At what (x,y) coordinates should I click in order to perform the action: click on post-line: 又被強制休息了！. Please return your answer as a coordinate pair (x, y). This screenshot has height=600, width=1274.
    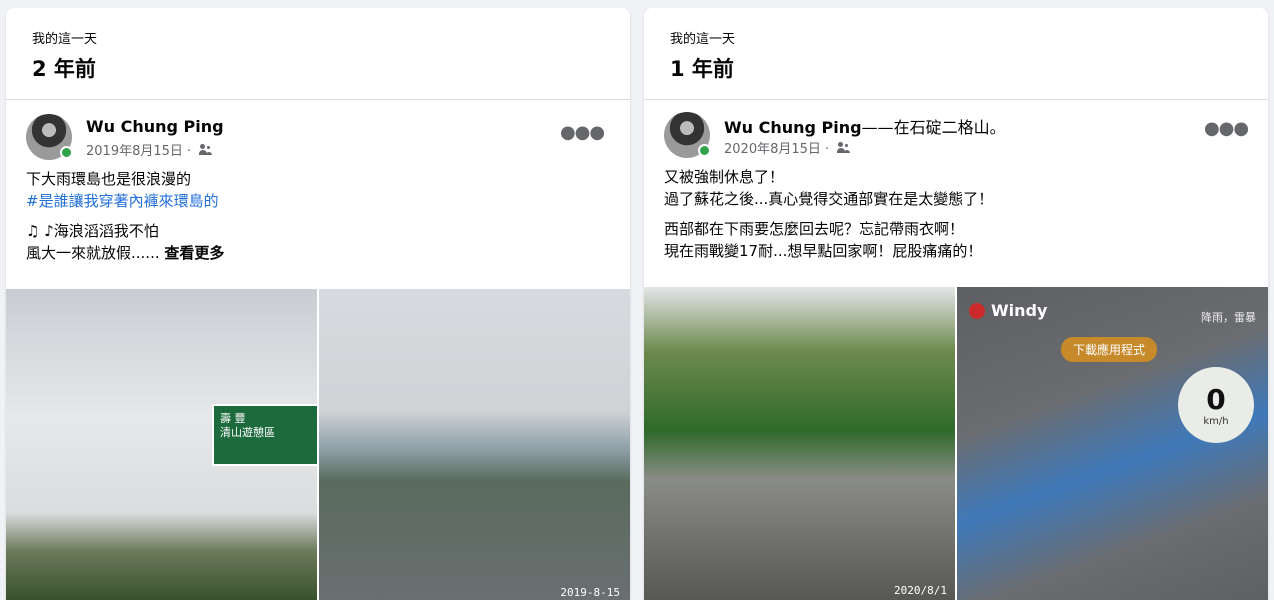
    Looking at the image, I should click on (724, 177).